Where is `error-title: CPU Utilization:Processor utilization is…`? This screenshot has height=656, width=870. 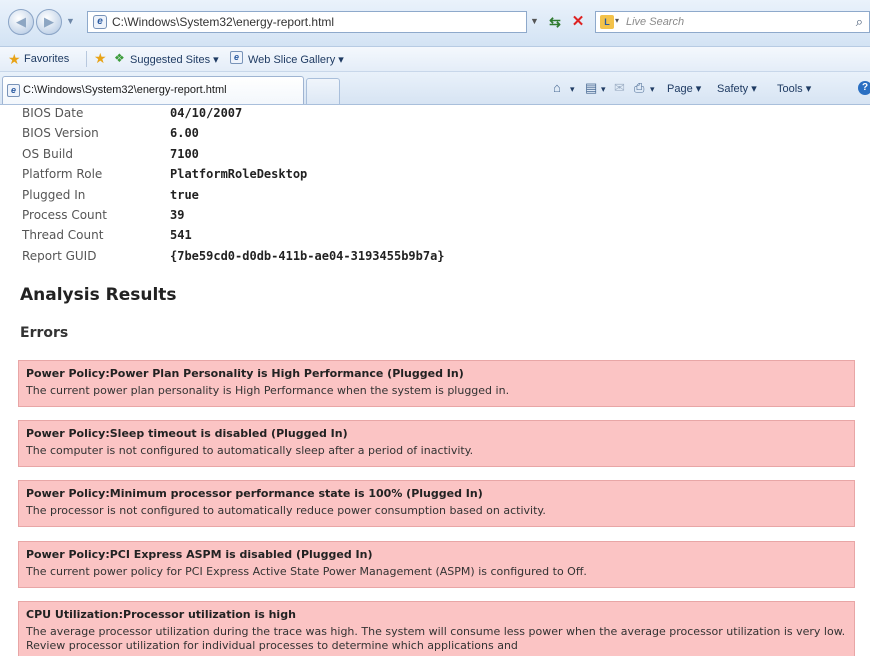
error-title: CPU Utilization:Processor utilization is… is located at coordinates (161, 614).